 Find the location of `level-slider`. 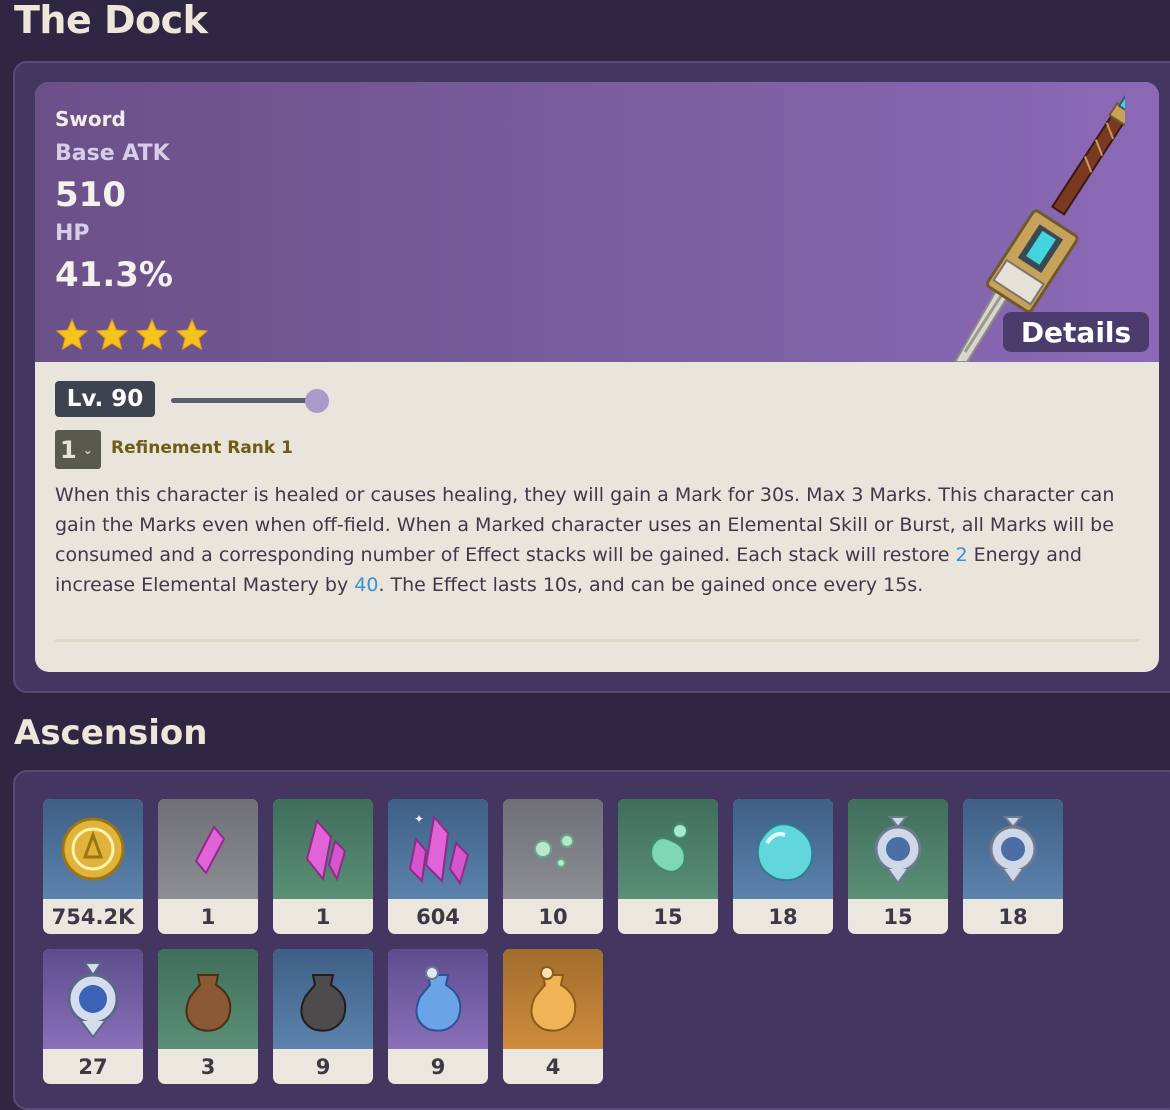

level-slider is located at coordinates (251, 400).